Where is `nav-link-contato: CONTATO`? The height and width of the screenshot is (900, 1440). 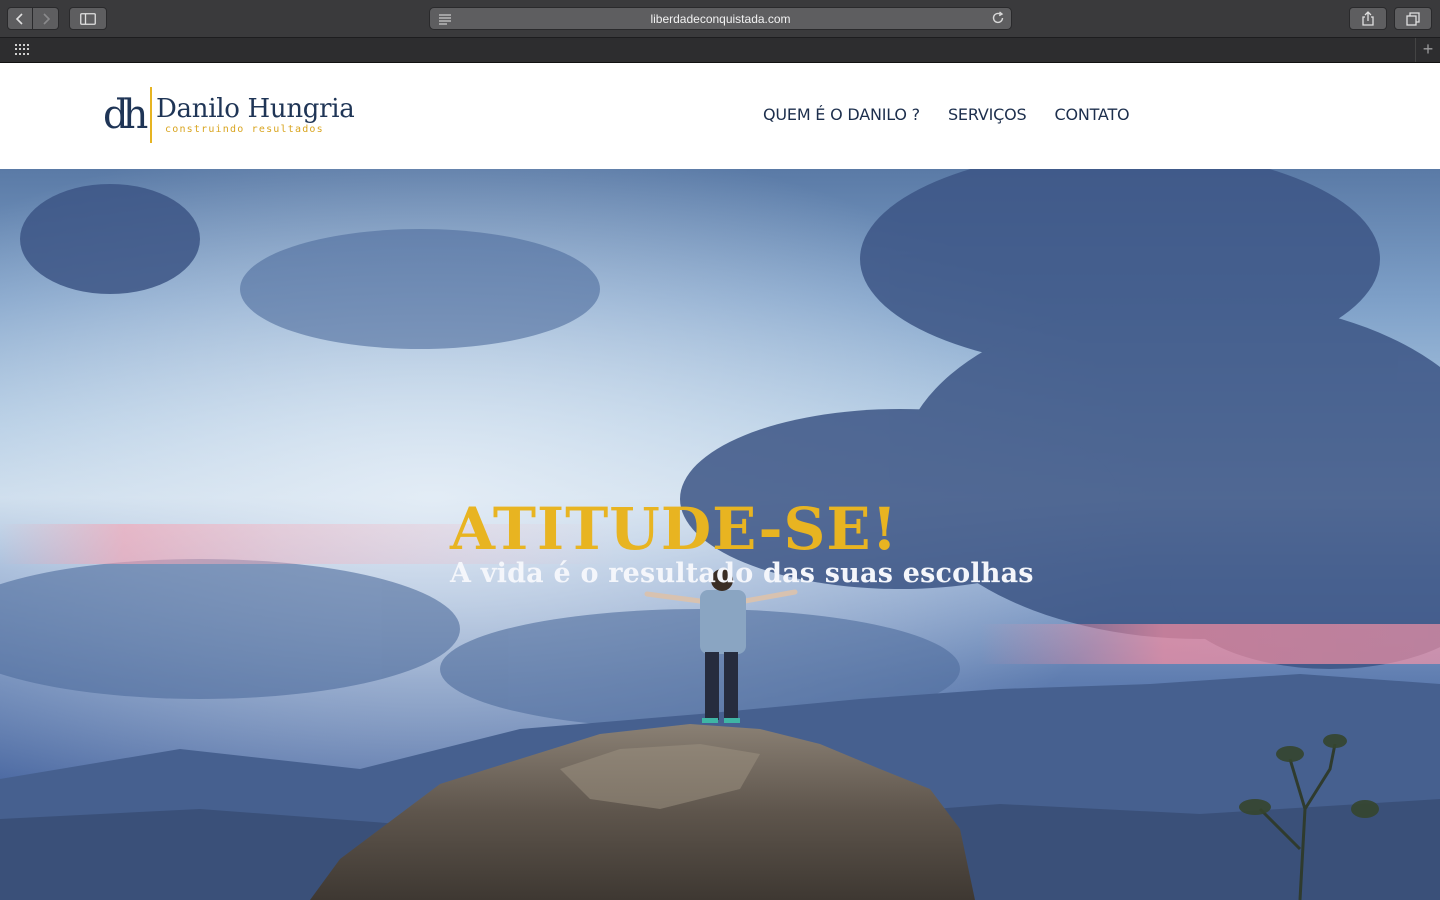 nav-link-contato: CONTATO is located at coordinates (1091, 114).